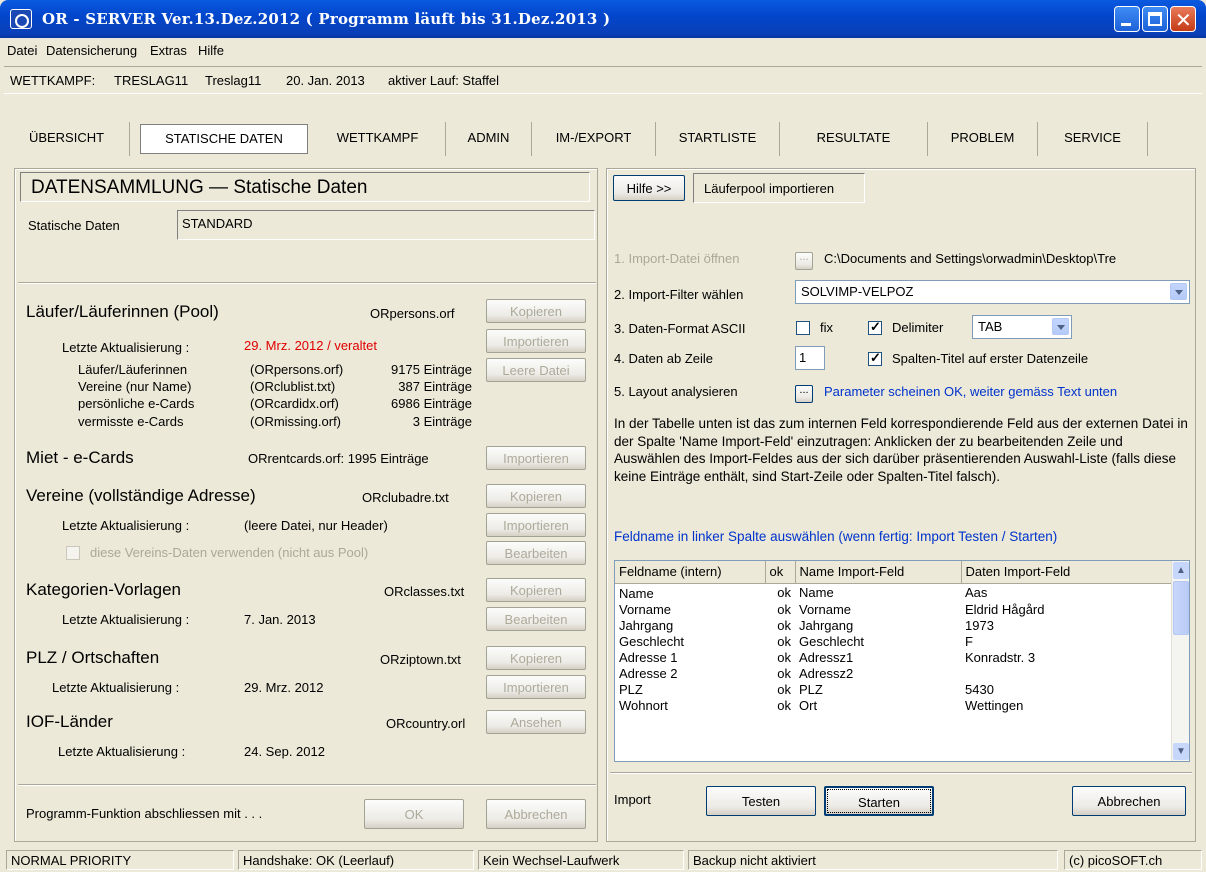 The image size is (1206, 872). Describe the element at coordinates (22, 50) in the screenshot. I see `menu-datei: Datei` at that location.